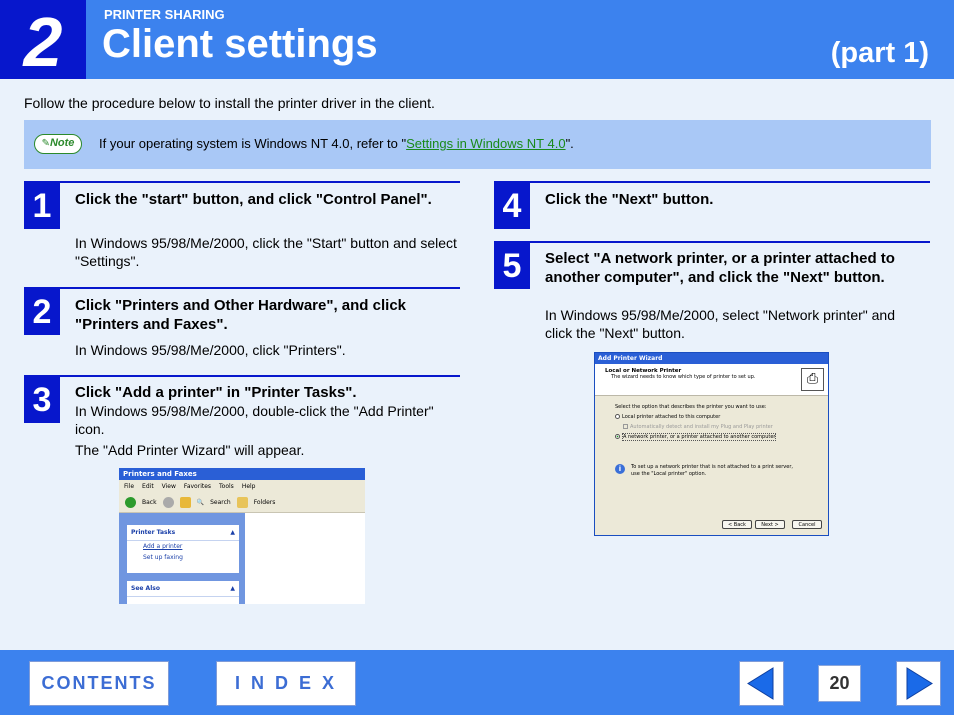 The width and height of the screenshot is (954, 715). What do you see at coordinates (149, 502) in the screenshot?
I see `toolbar-back: Back` at bounding box center [149, 502].